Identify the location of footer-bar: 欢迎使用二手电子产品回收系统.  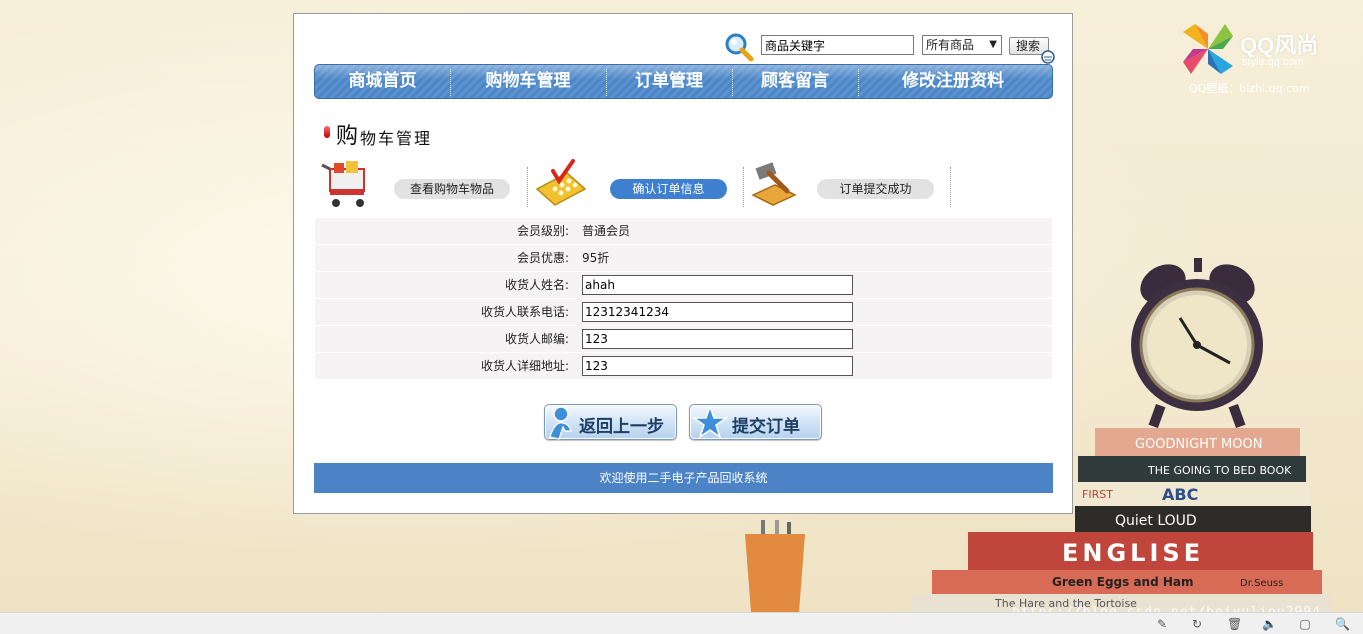
(683, 478).